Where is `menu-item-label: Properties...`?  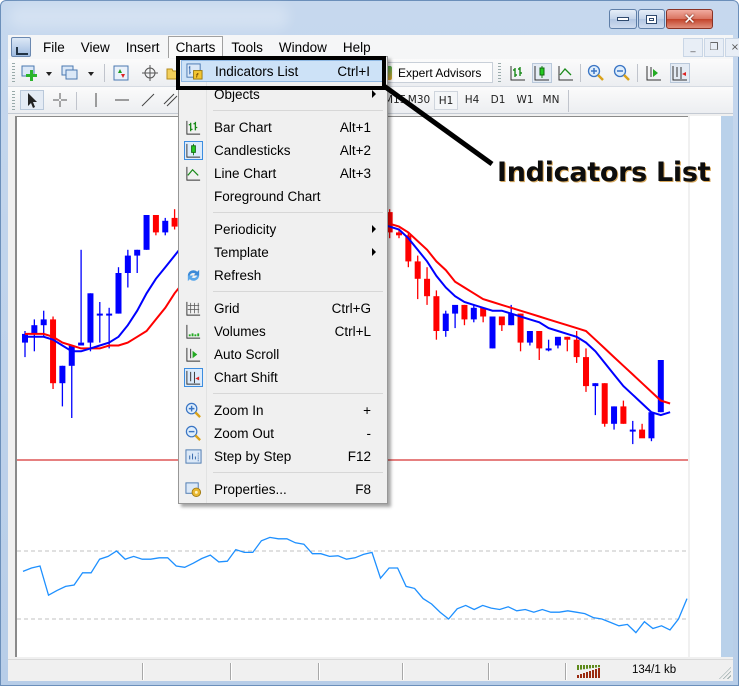 menu-item-label: Properties... is located at coordinates (250, 489).